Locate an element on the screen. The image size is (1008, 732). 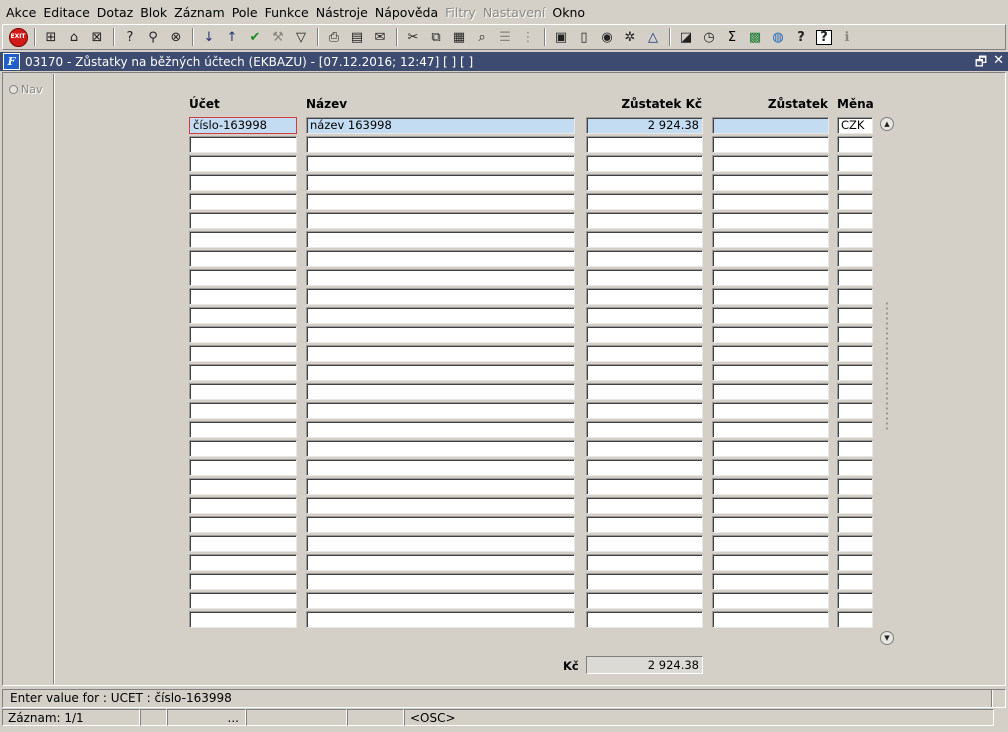
menu-8: Nápověda is located at coordinates (408, 12).